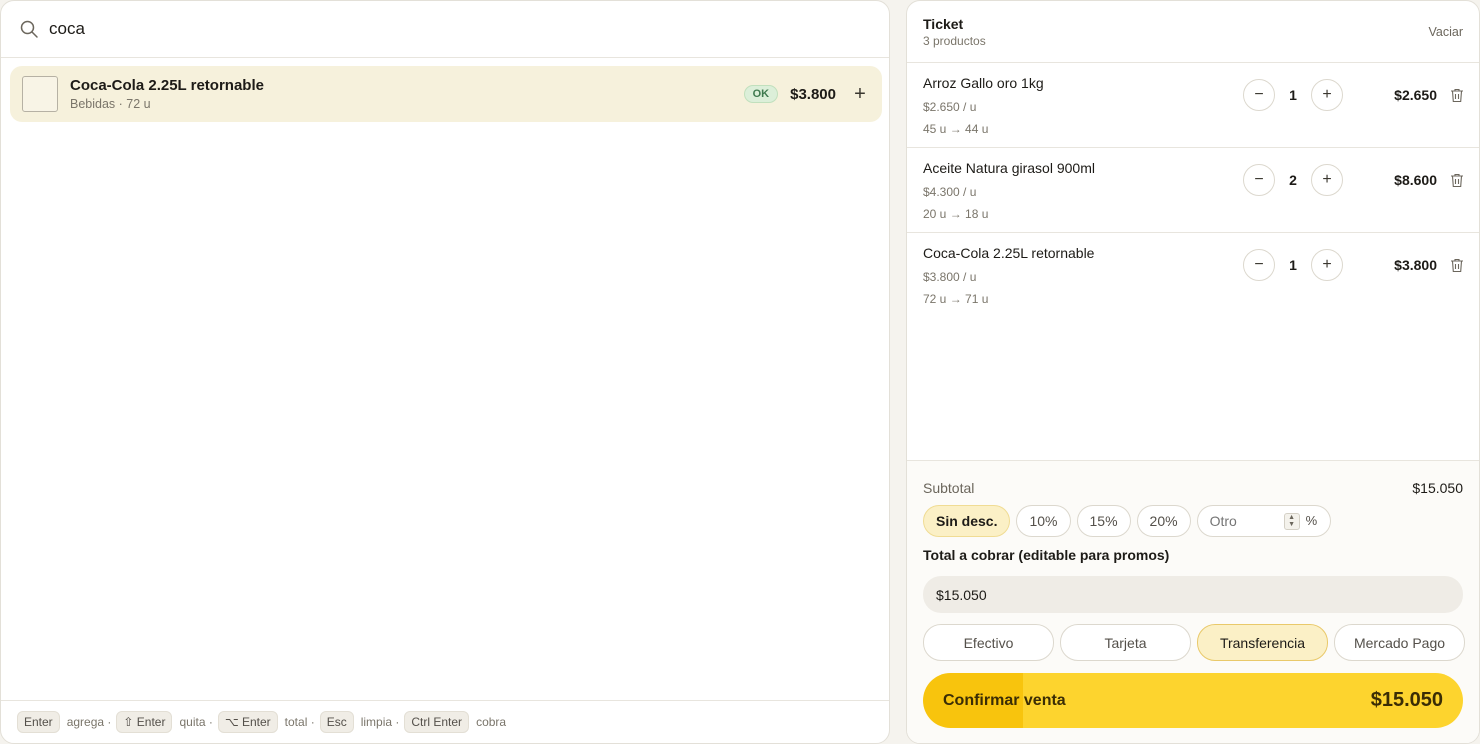 The image size is (1480, 744). I want to click on quantity-value: 2, so click(1293, 180).